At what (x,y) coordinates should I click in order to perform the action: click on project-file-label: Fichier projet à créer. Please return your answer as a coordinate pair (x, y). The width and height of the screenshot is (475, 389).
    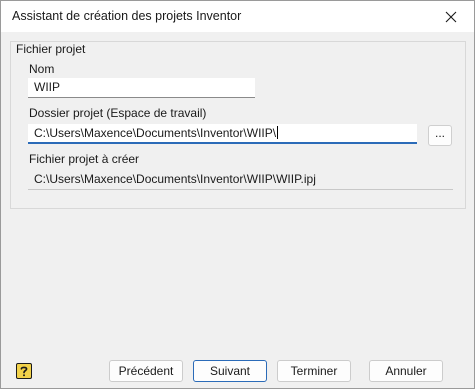
    Looking at the image, I should click on (84, 159).